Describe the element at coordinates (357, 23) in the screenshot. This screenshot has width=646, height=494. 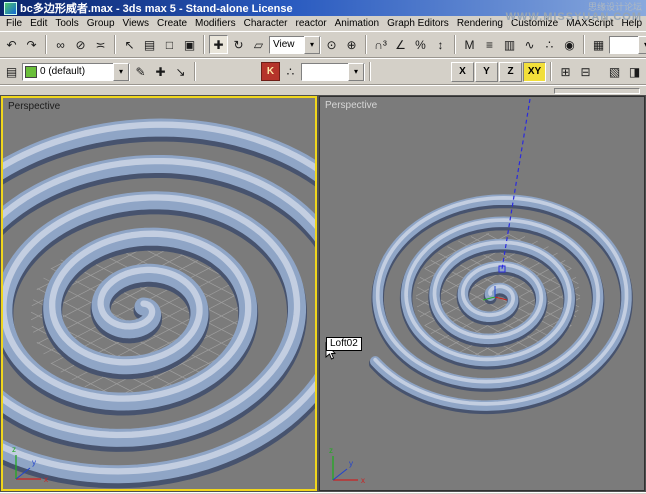
I see `menu-animation: Animation` at that location.